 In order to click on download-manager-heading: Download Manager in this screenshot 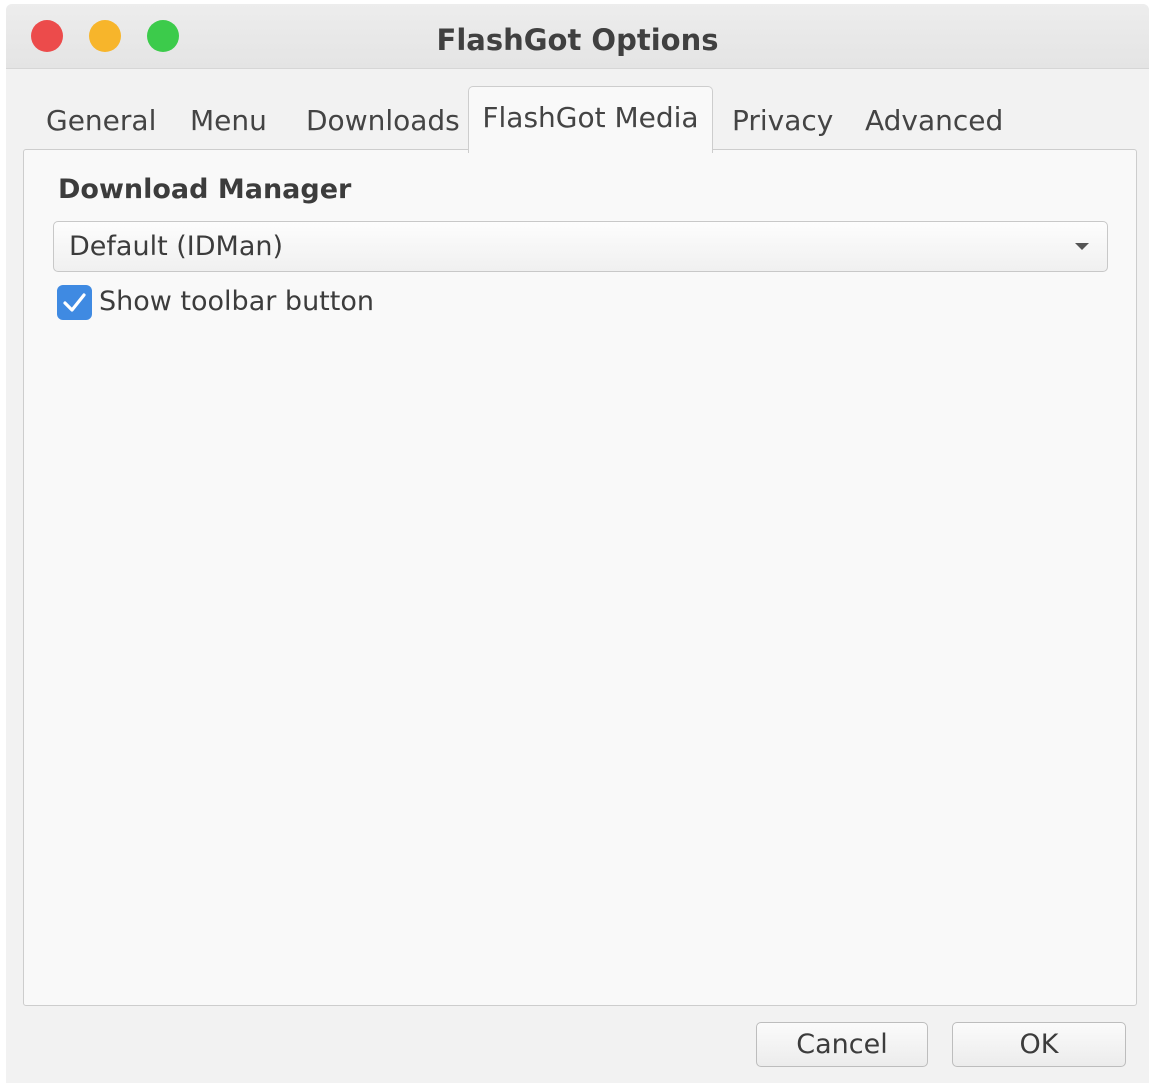, I will do `click(205, 189)`.